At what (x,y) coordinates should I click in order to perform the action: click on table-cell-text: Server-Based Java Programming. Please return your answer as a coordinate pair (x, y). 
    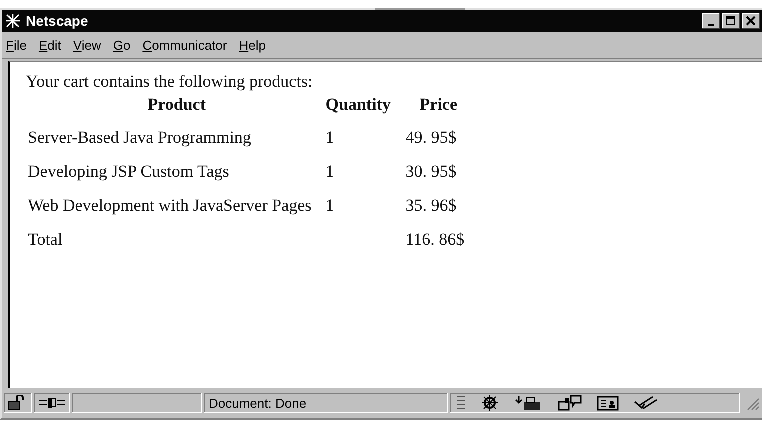
    Looking at the image, I should click on (140, 138).